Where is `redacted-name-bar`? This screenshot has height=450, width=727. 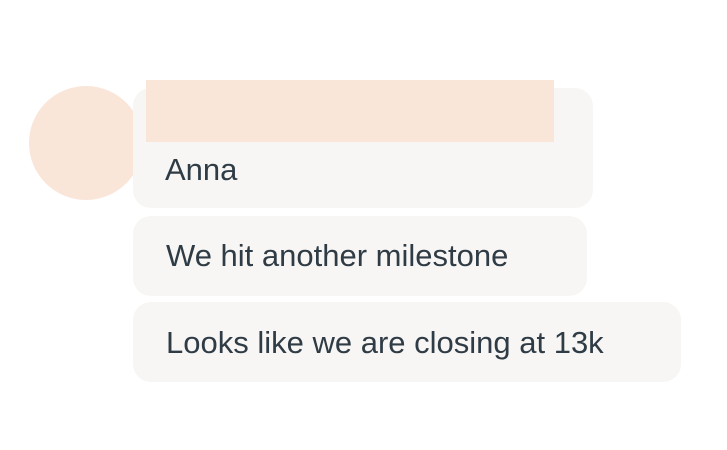
redacted-name-bar is located at coordinates (350, 111).